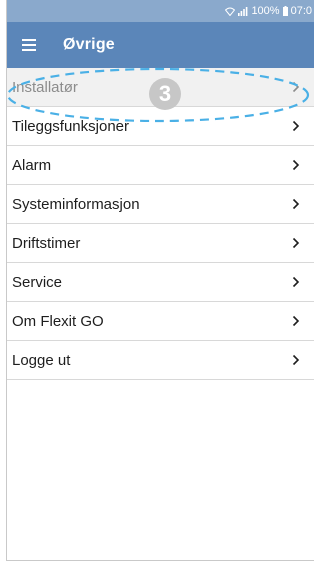  Describe the element at coordinates (160, 360) in the screenshot. I see `menu-item-logge-ut: Logge ut` at that location.